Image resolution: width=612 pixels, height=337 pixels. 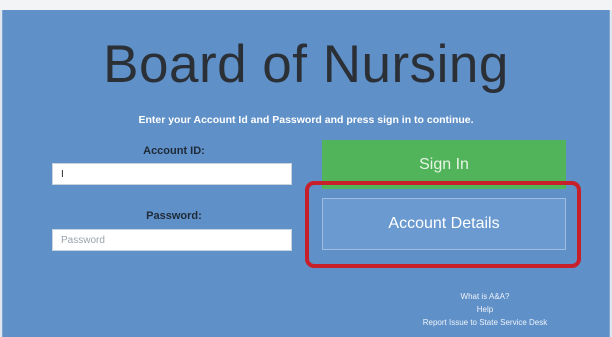 I want to click on account-id-input, so click(x=172, y=174).